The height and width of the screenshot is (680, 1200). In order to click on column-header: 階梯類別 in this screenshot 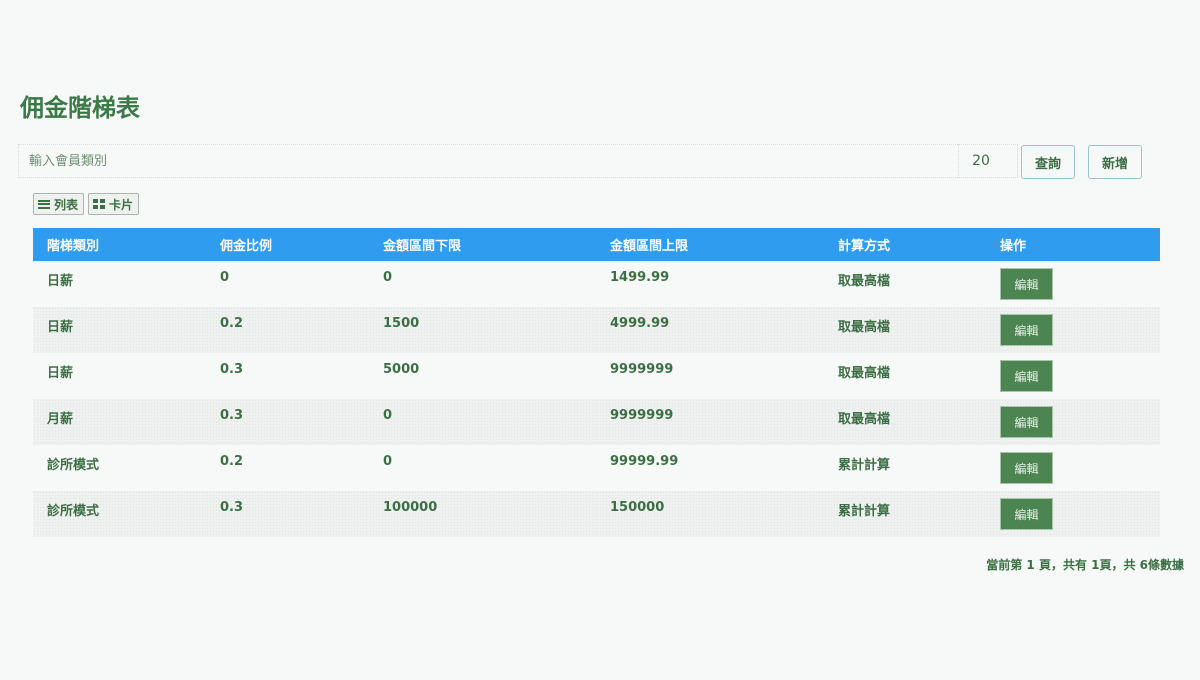, I will do `click(73, 246)`.